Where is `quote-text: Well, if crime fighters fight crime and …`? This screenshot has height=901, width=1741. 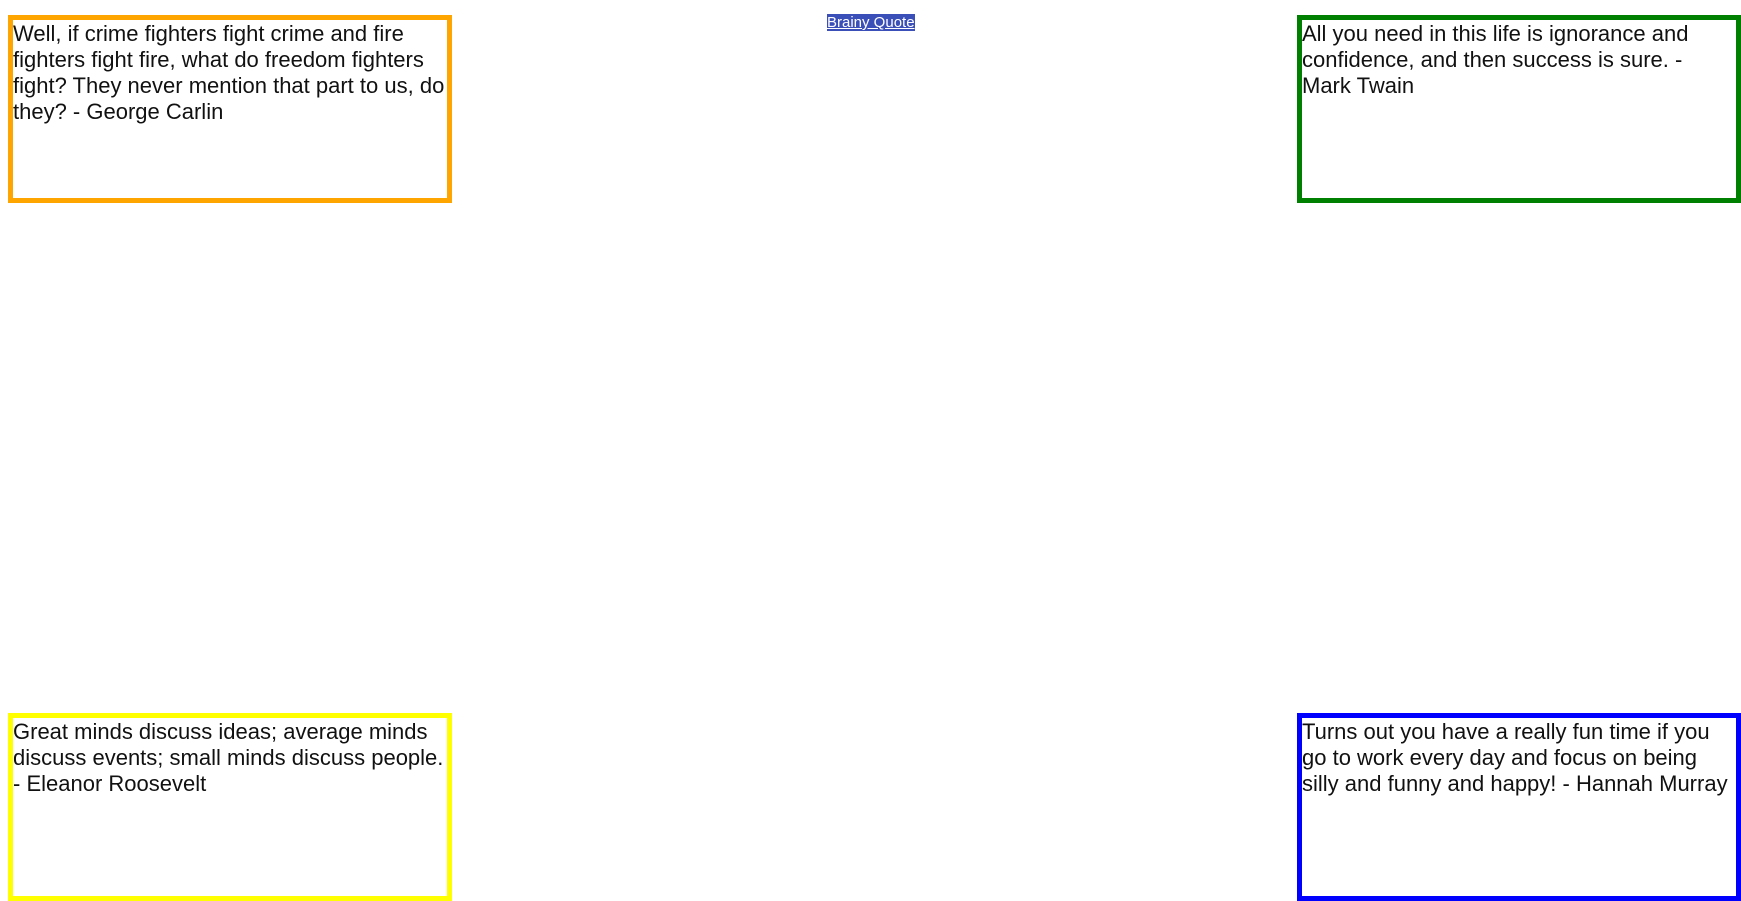
quote-text: Well, if crime fighters fight crime and … is located at coordinates (229, 72).